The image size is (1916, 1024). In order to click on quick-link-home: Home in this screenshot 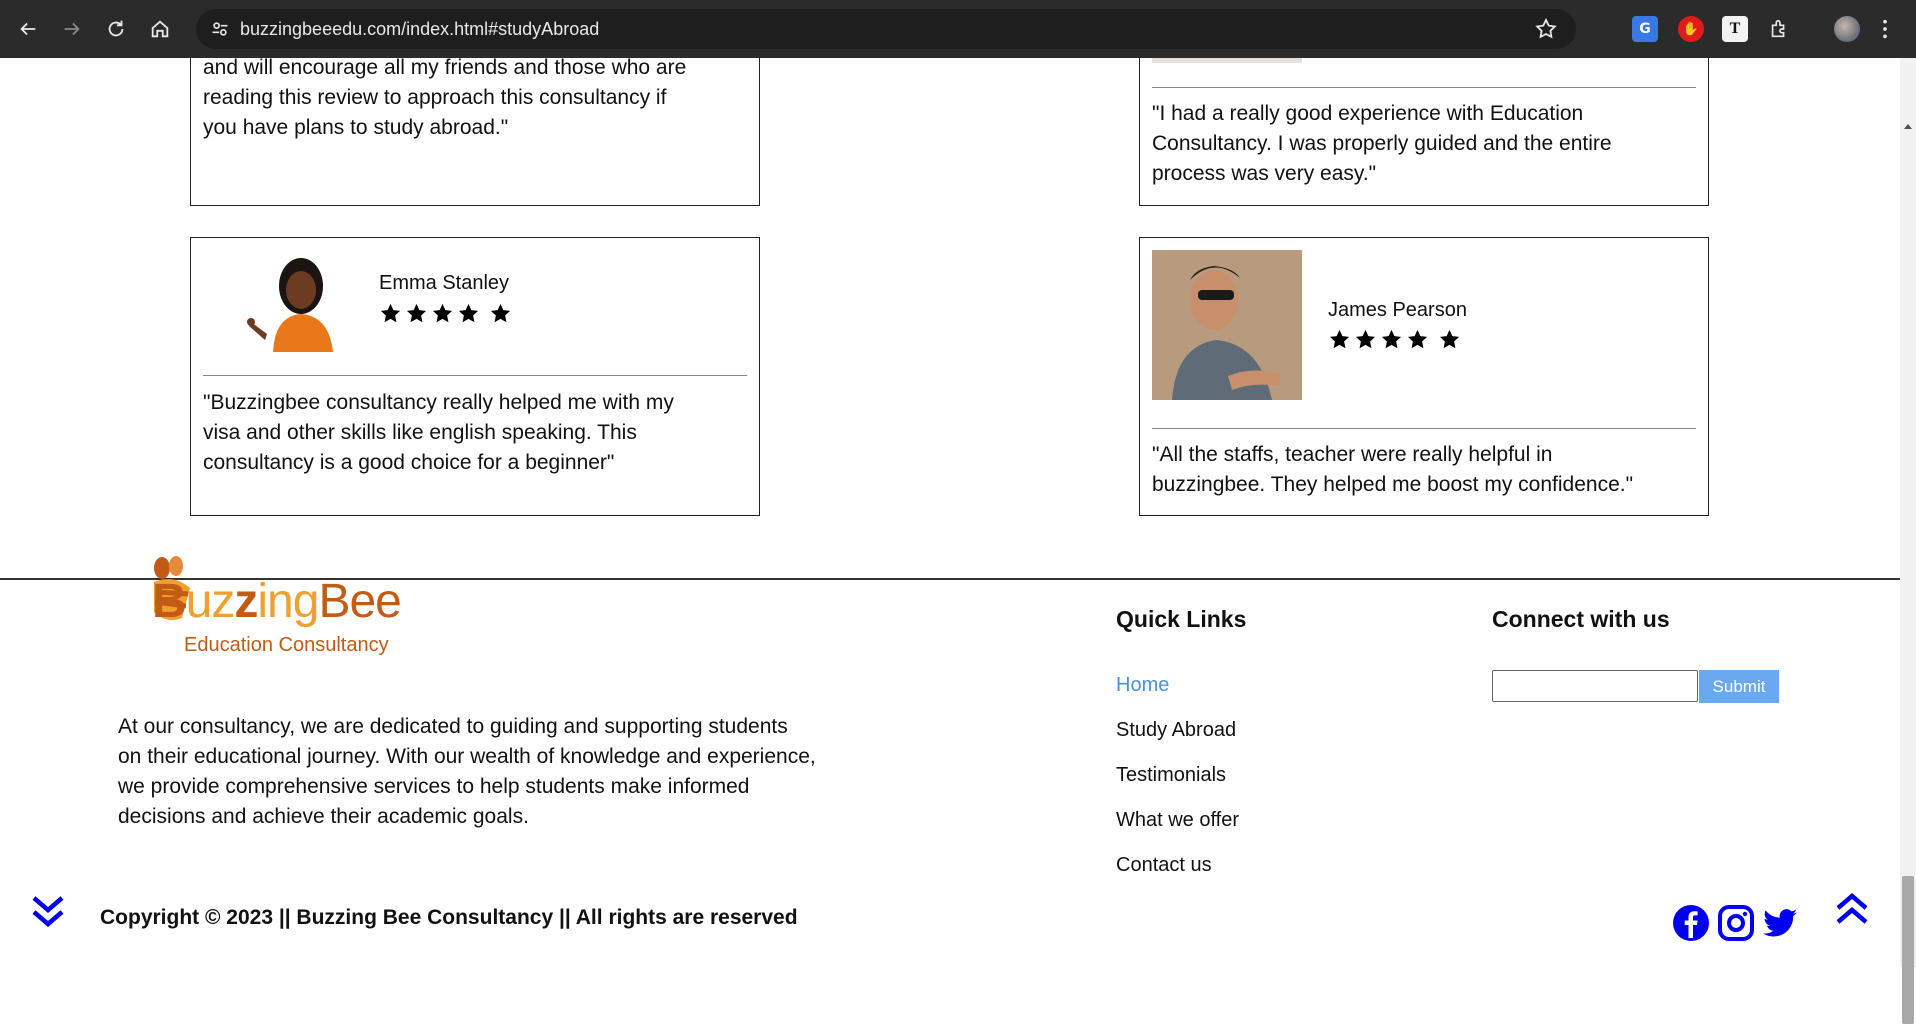, I will do `click(1142, 685)`.